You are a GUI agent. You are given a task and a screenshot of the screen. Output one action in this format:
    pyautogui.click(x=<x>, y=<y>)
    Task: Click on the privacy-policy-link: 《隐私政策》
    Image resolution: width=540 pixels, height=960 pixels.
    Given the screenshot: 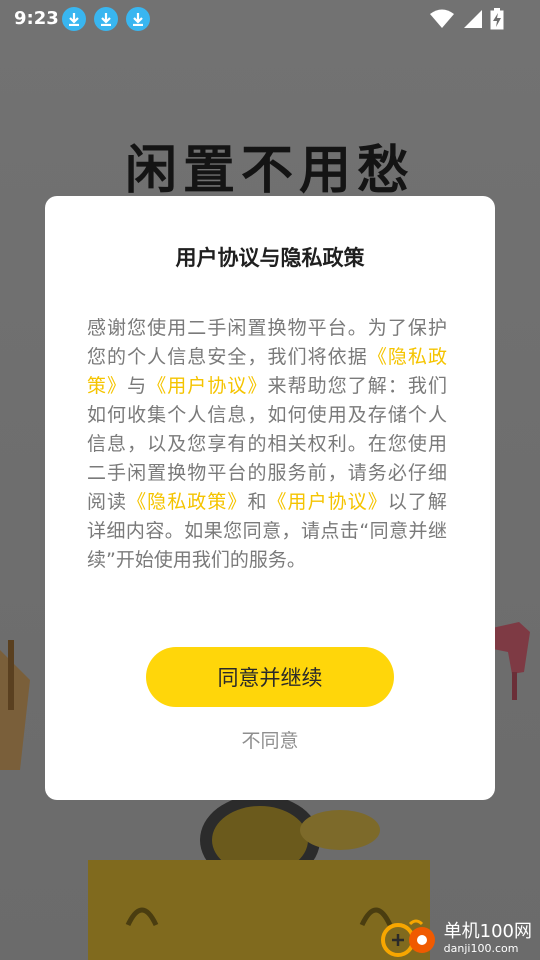 What is the action you would take?
    pyautogui.click(x=187, y=502)
    